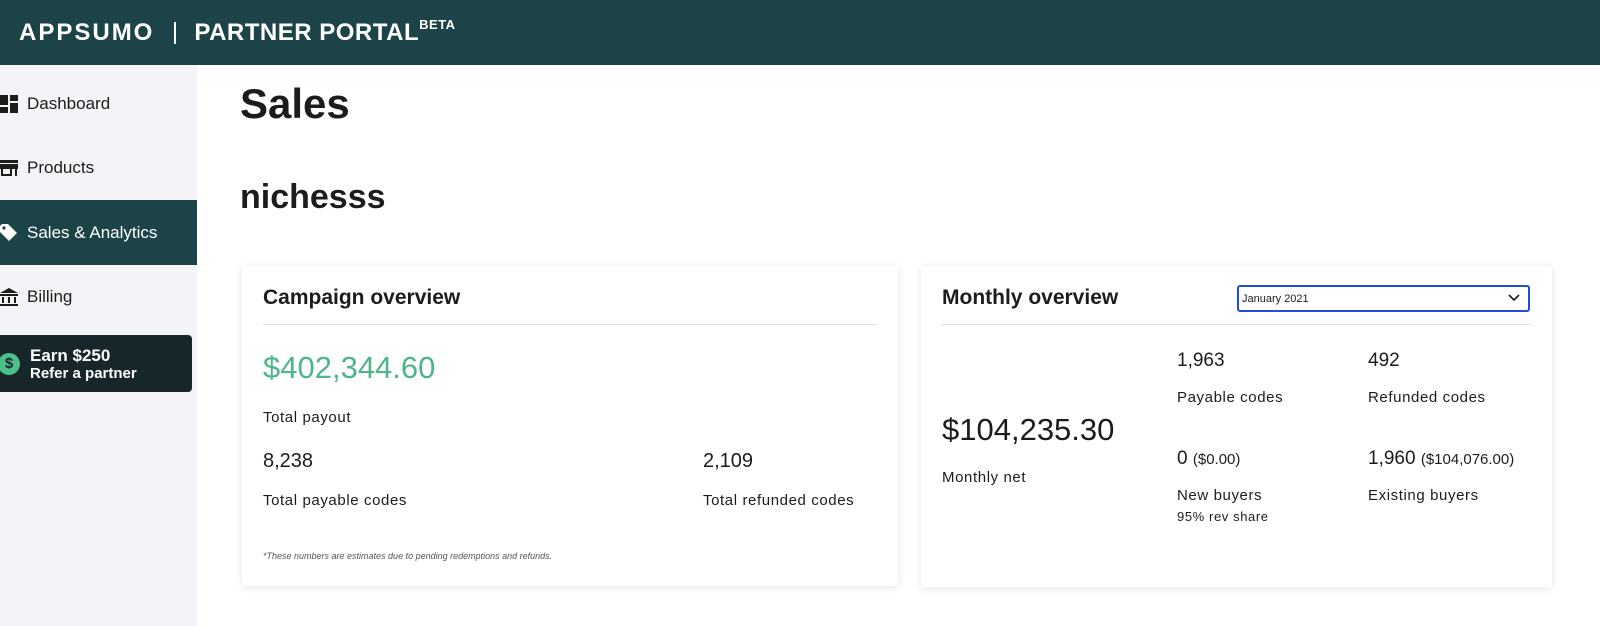 This screenshot has height=626, width=1600. I want to click on portal-title-text: PARTNER PORTAL, so click(307, 32).